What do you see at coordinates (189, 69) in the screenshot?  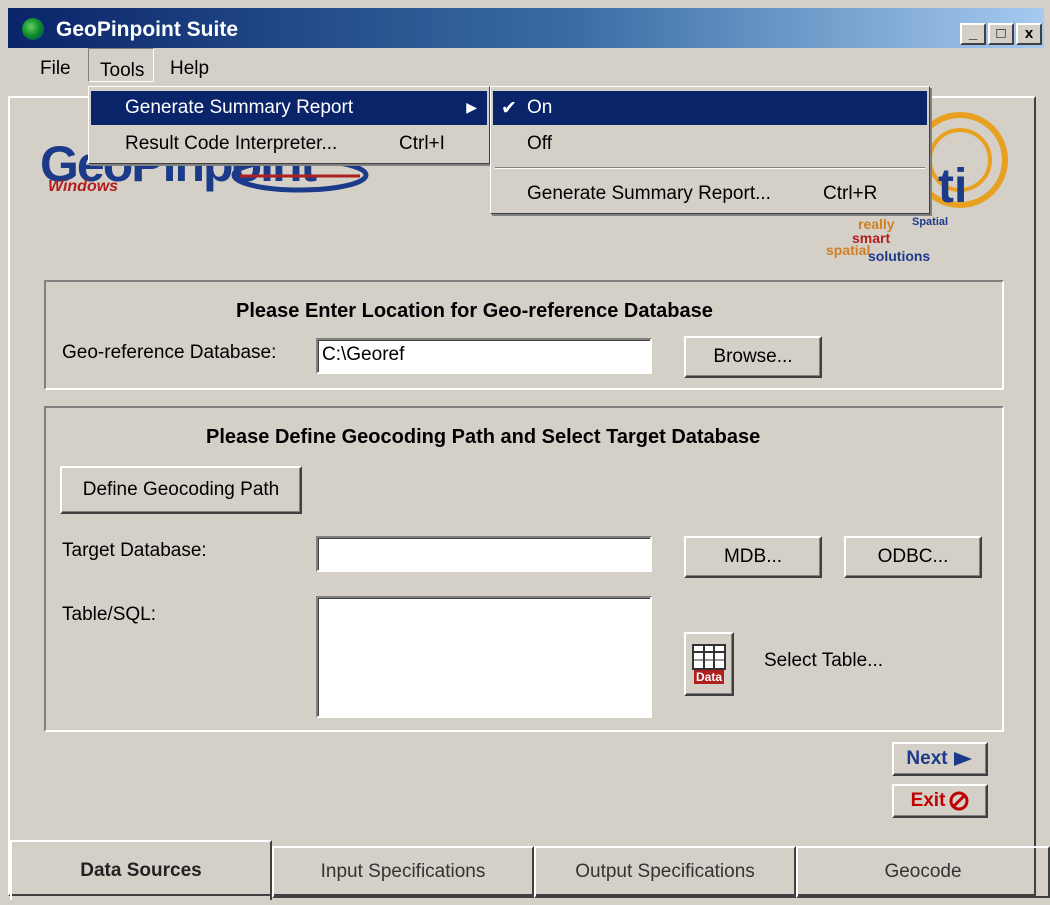 I see `menu-help: Help` at bounding box center [189, 69].